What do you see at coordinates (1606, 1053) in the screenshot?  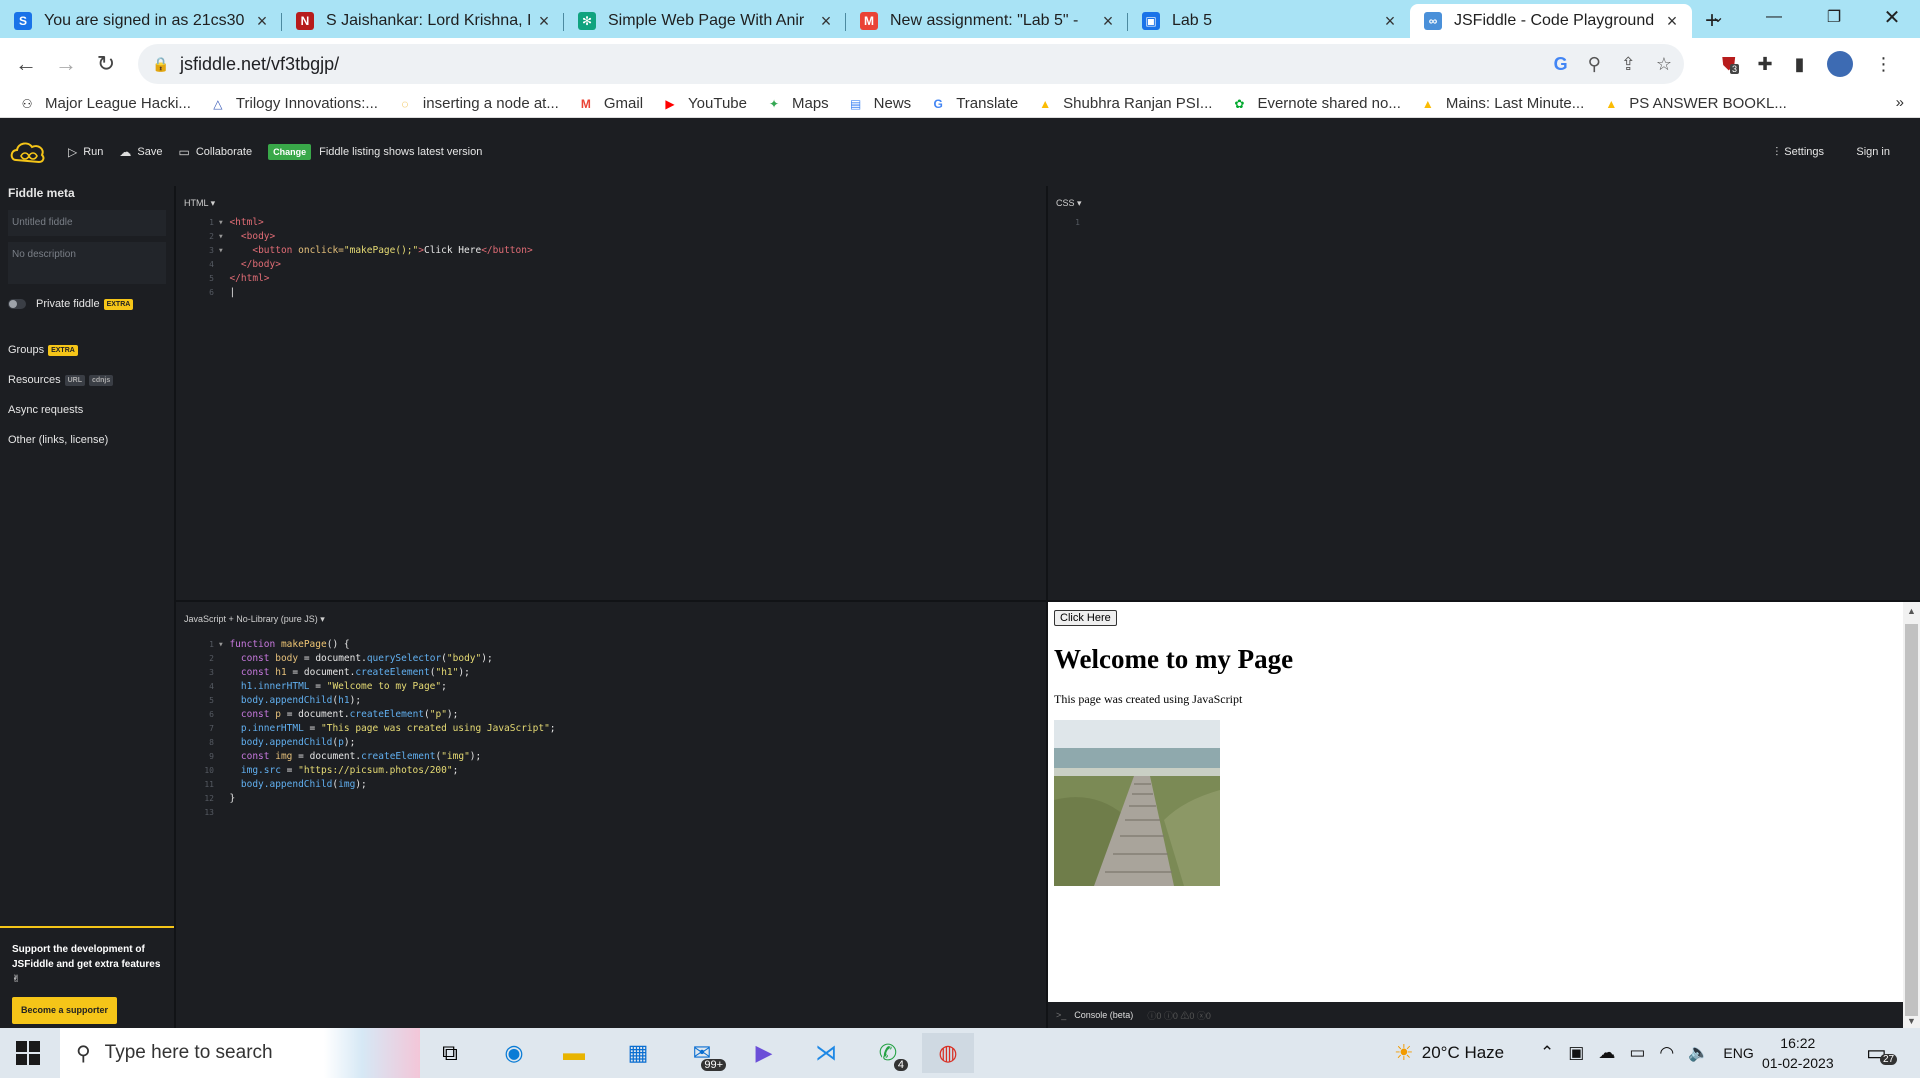 I see `onedrive-cloud-icon: ☁` at bounding box center [1606, 1053].